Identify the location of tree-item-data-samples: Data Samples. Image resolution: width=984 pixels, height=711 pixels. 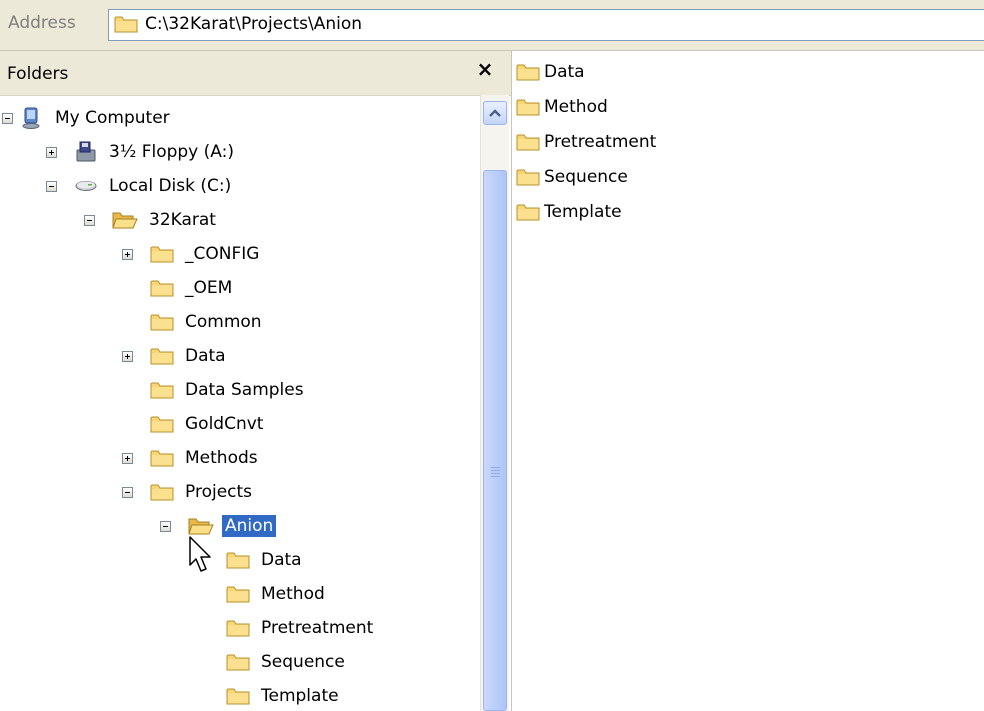
(228, 390).